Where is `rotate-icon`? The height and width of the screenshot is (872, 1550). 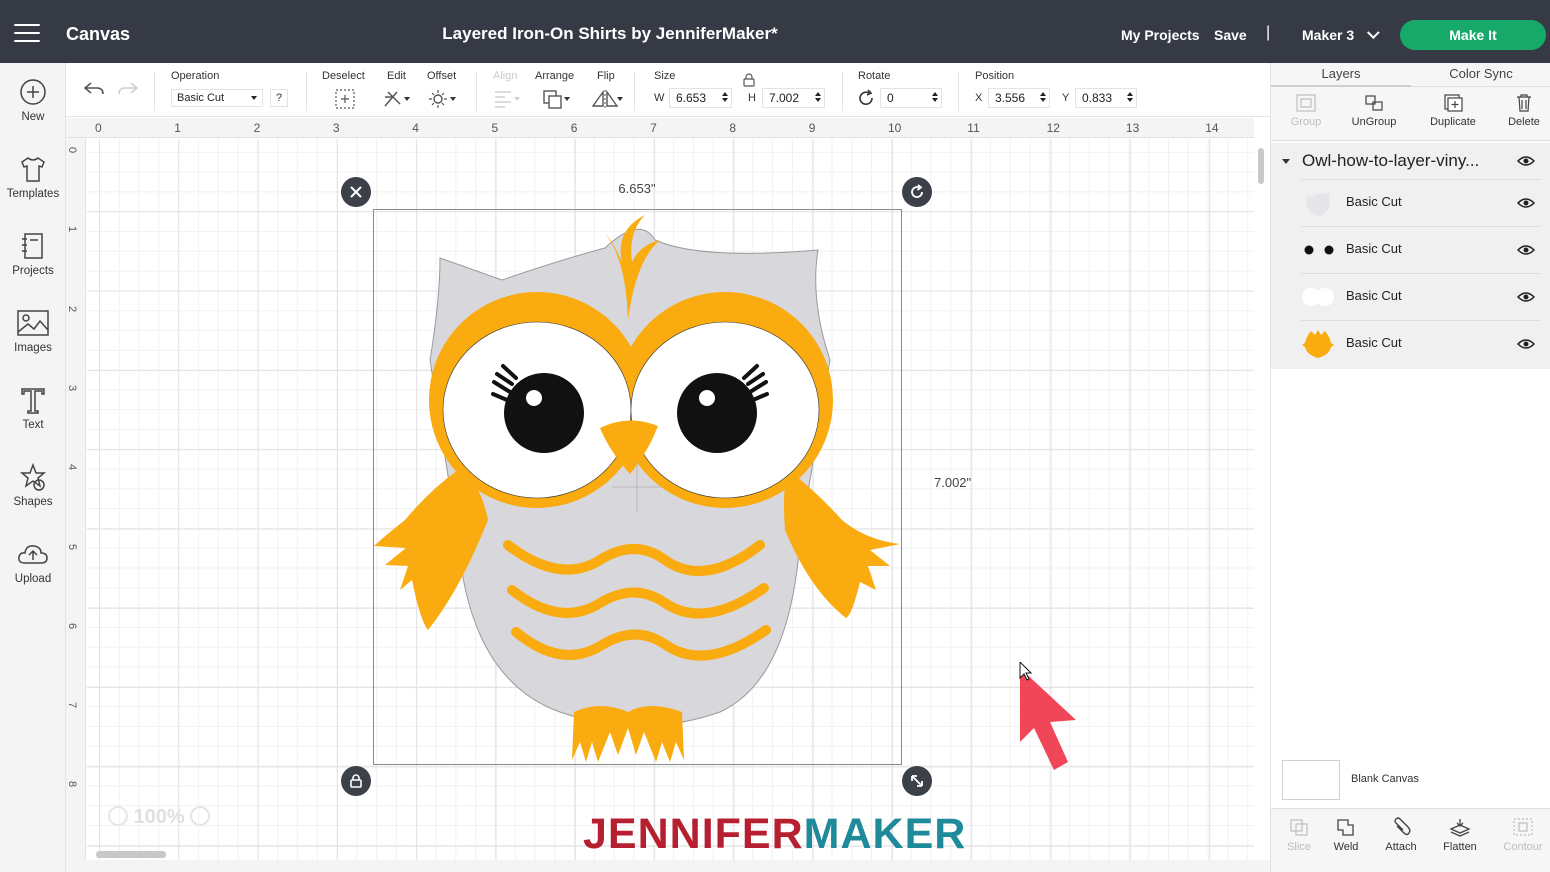 rotate-icon is located at coordinates (866, 98).